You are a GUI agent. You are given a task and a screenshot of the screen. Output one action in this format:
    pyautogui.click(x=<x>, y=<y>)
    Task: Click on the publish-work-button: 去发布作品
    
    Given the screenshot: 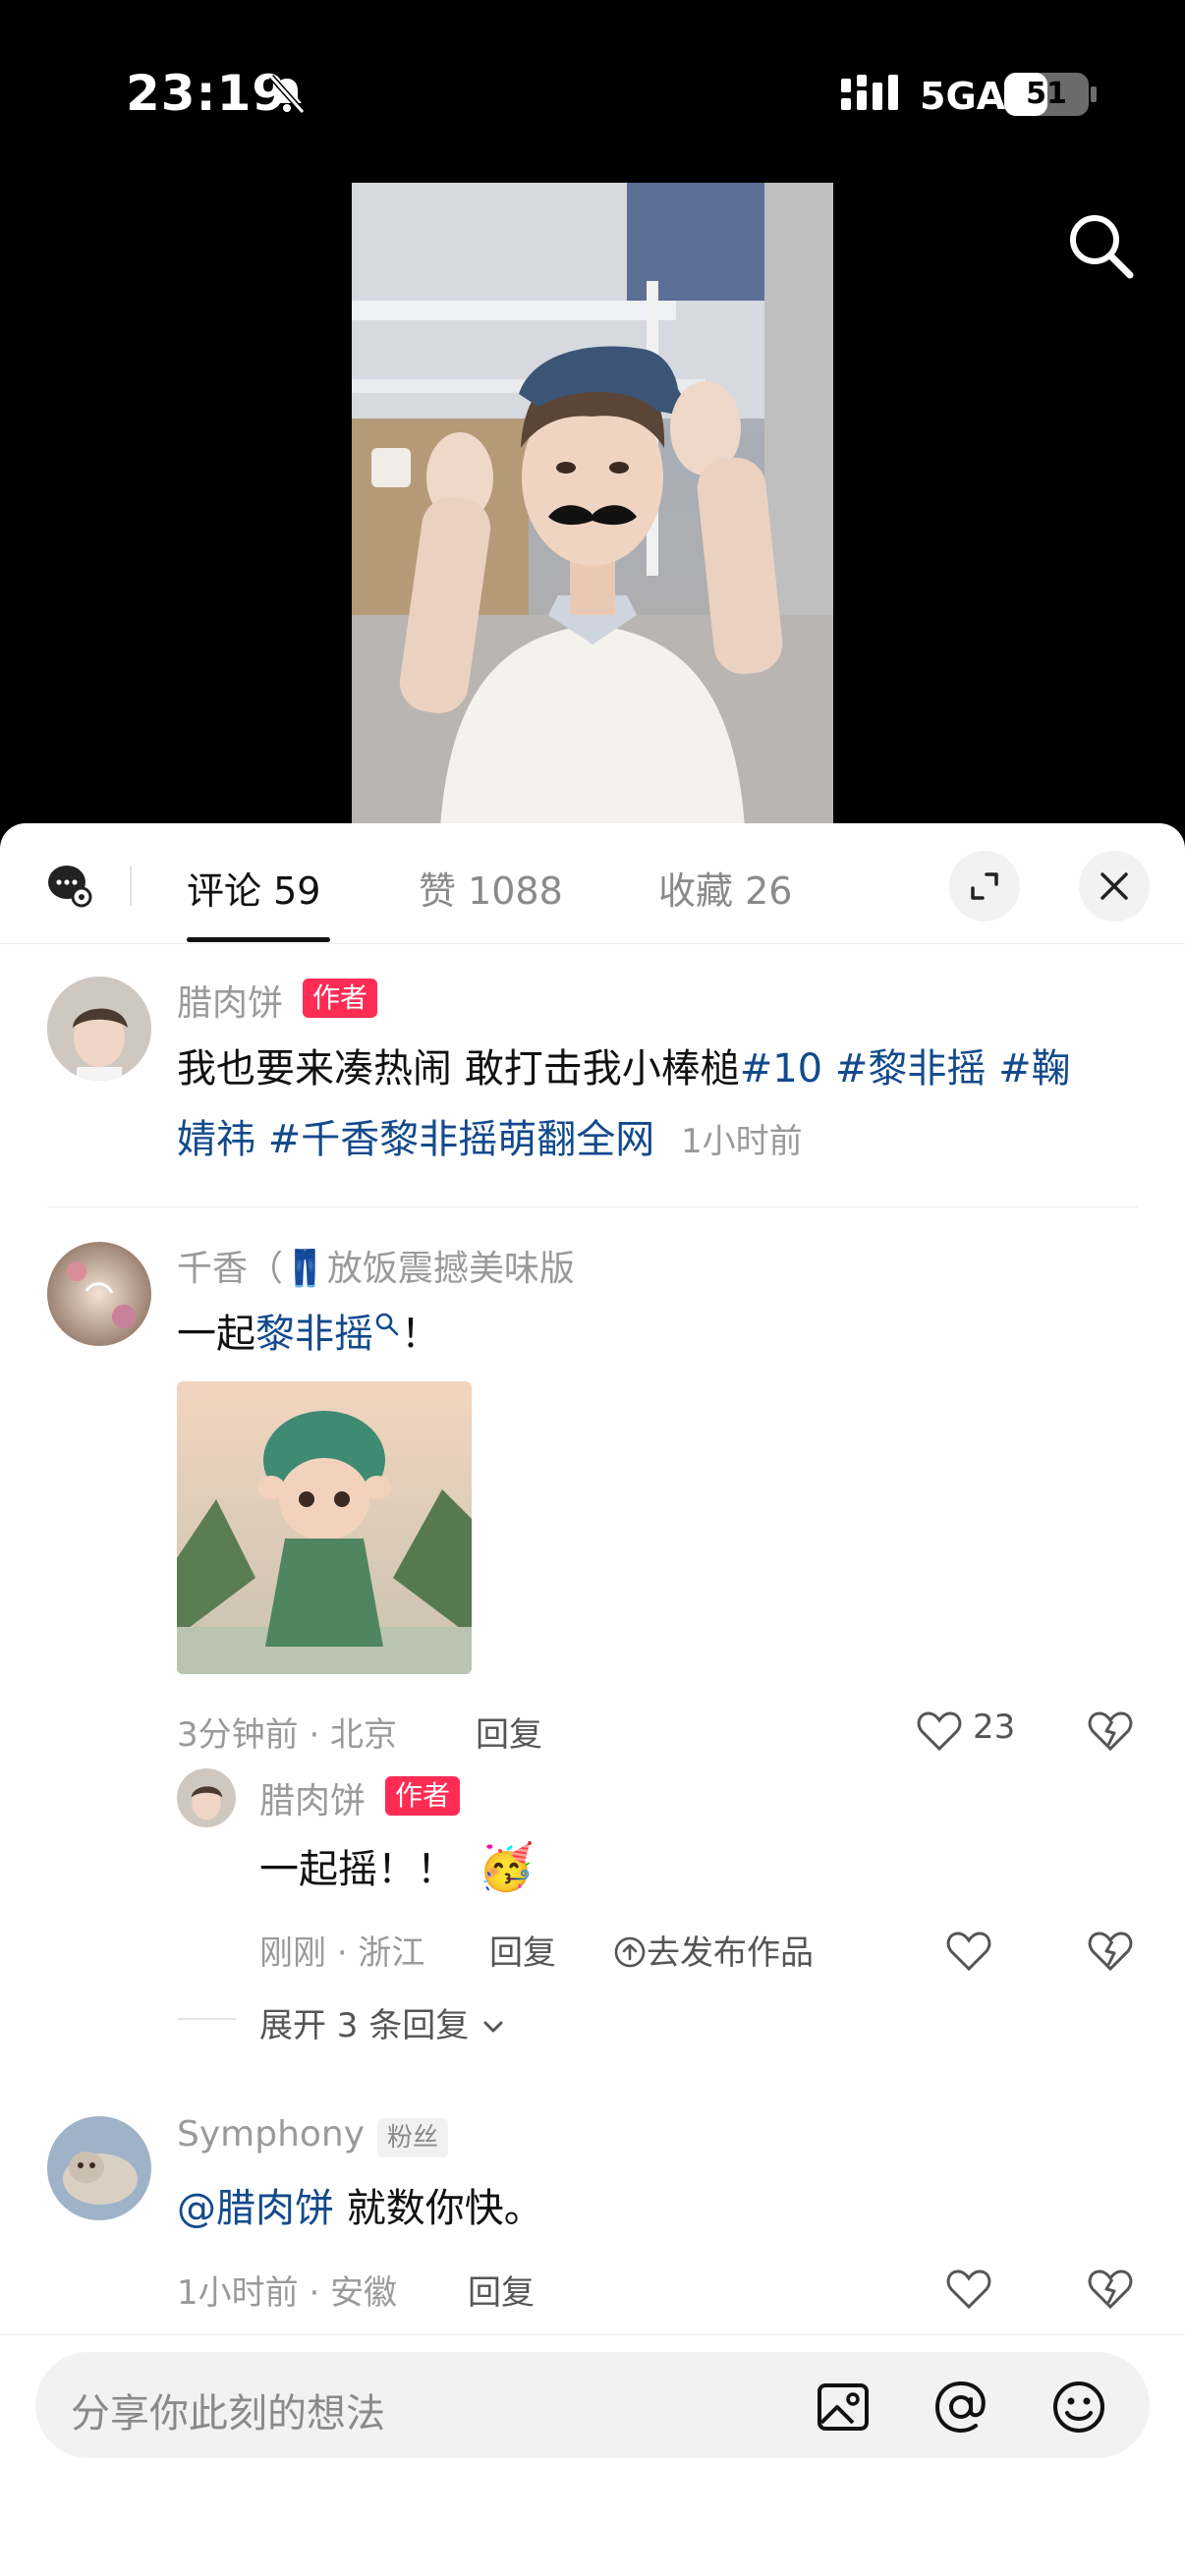 What is the action you would take?
    pyautogui.click(x=714, y=1950)
    